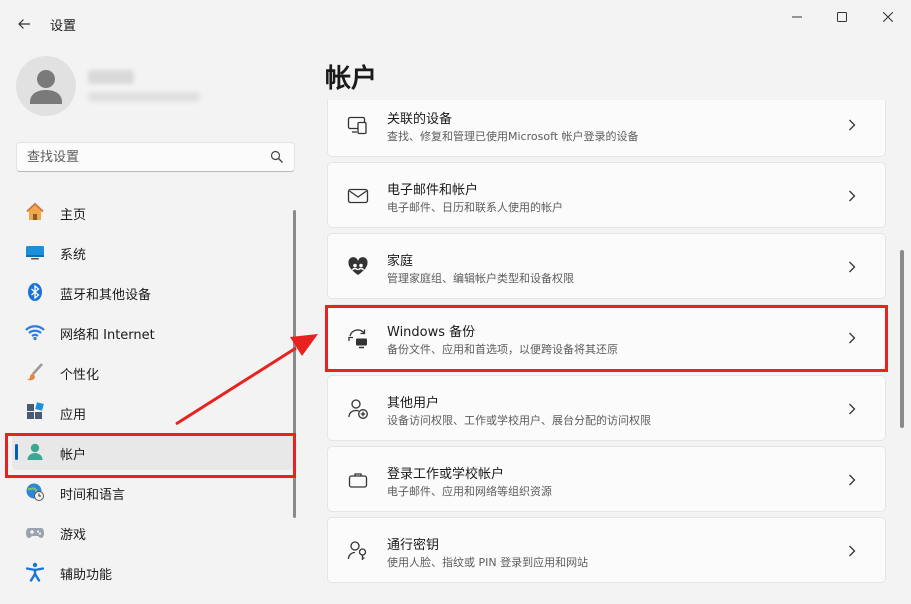 The image size is (911, 604). What do you see at coordinates (606, 128) in the screenshot?
I see `card-linked-devices: 关联的设备 查找、修复和管理已使用Microsoft 帐户登录的设备` at bounding box center [606, 128].